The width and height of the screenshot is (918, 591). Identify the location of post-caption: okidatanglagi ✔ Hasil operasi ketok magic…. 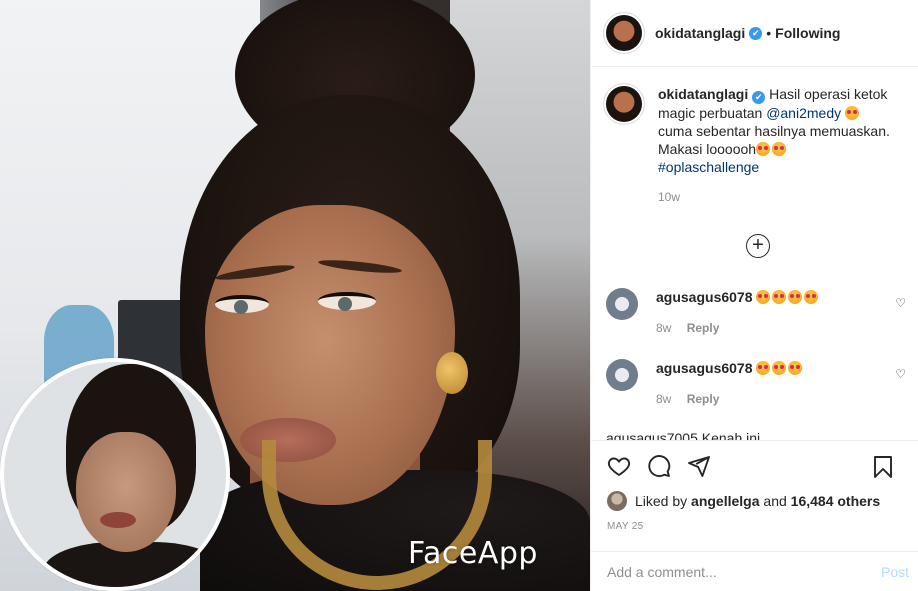
(754, 137).